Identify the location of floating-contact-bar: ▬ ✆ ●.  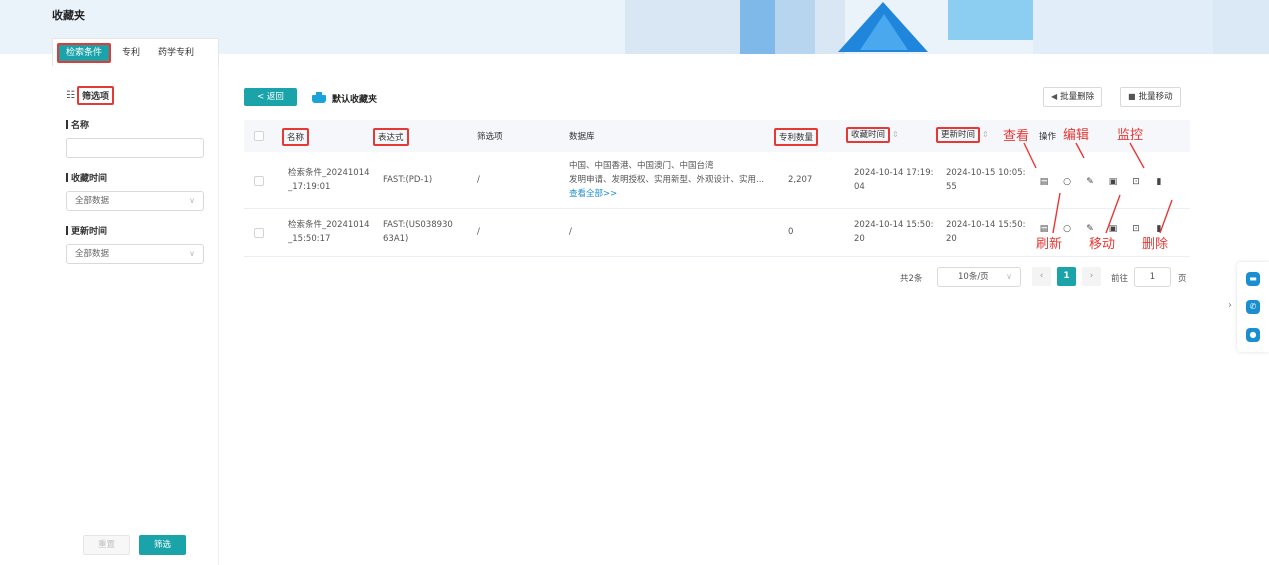
(1253, 307).